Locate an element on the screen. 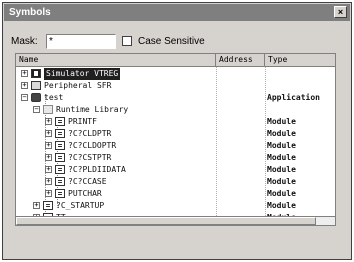 This screenshot has height=262, width=354. tree-row: + ?C_STARTUP Module is located at coordinates (175, 206).